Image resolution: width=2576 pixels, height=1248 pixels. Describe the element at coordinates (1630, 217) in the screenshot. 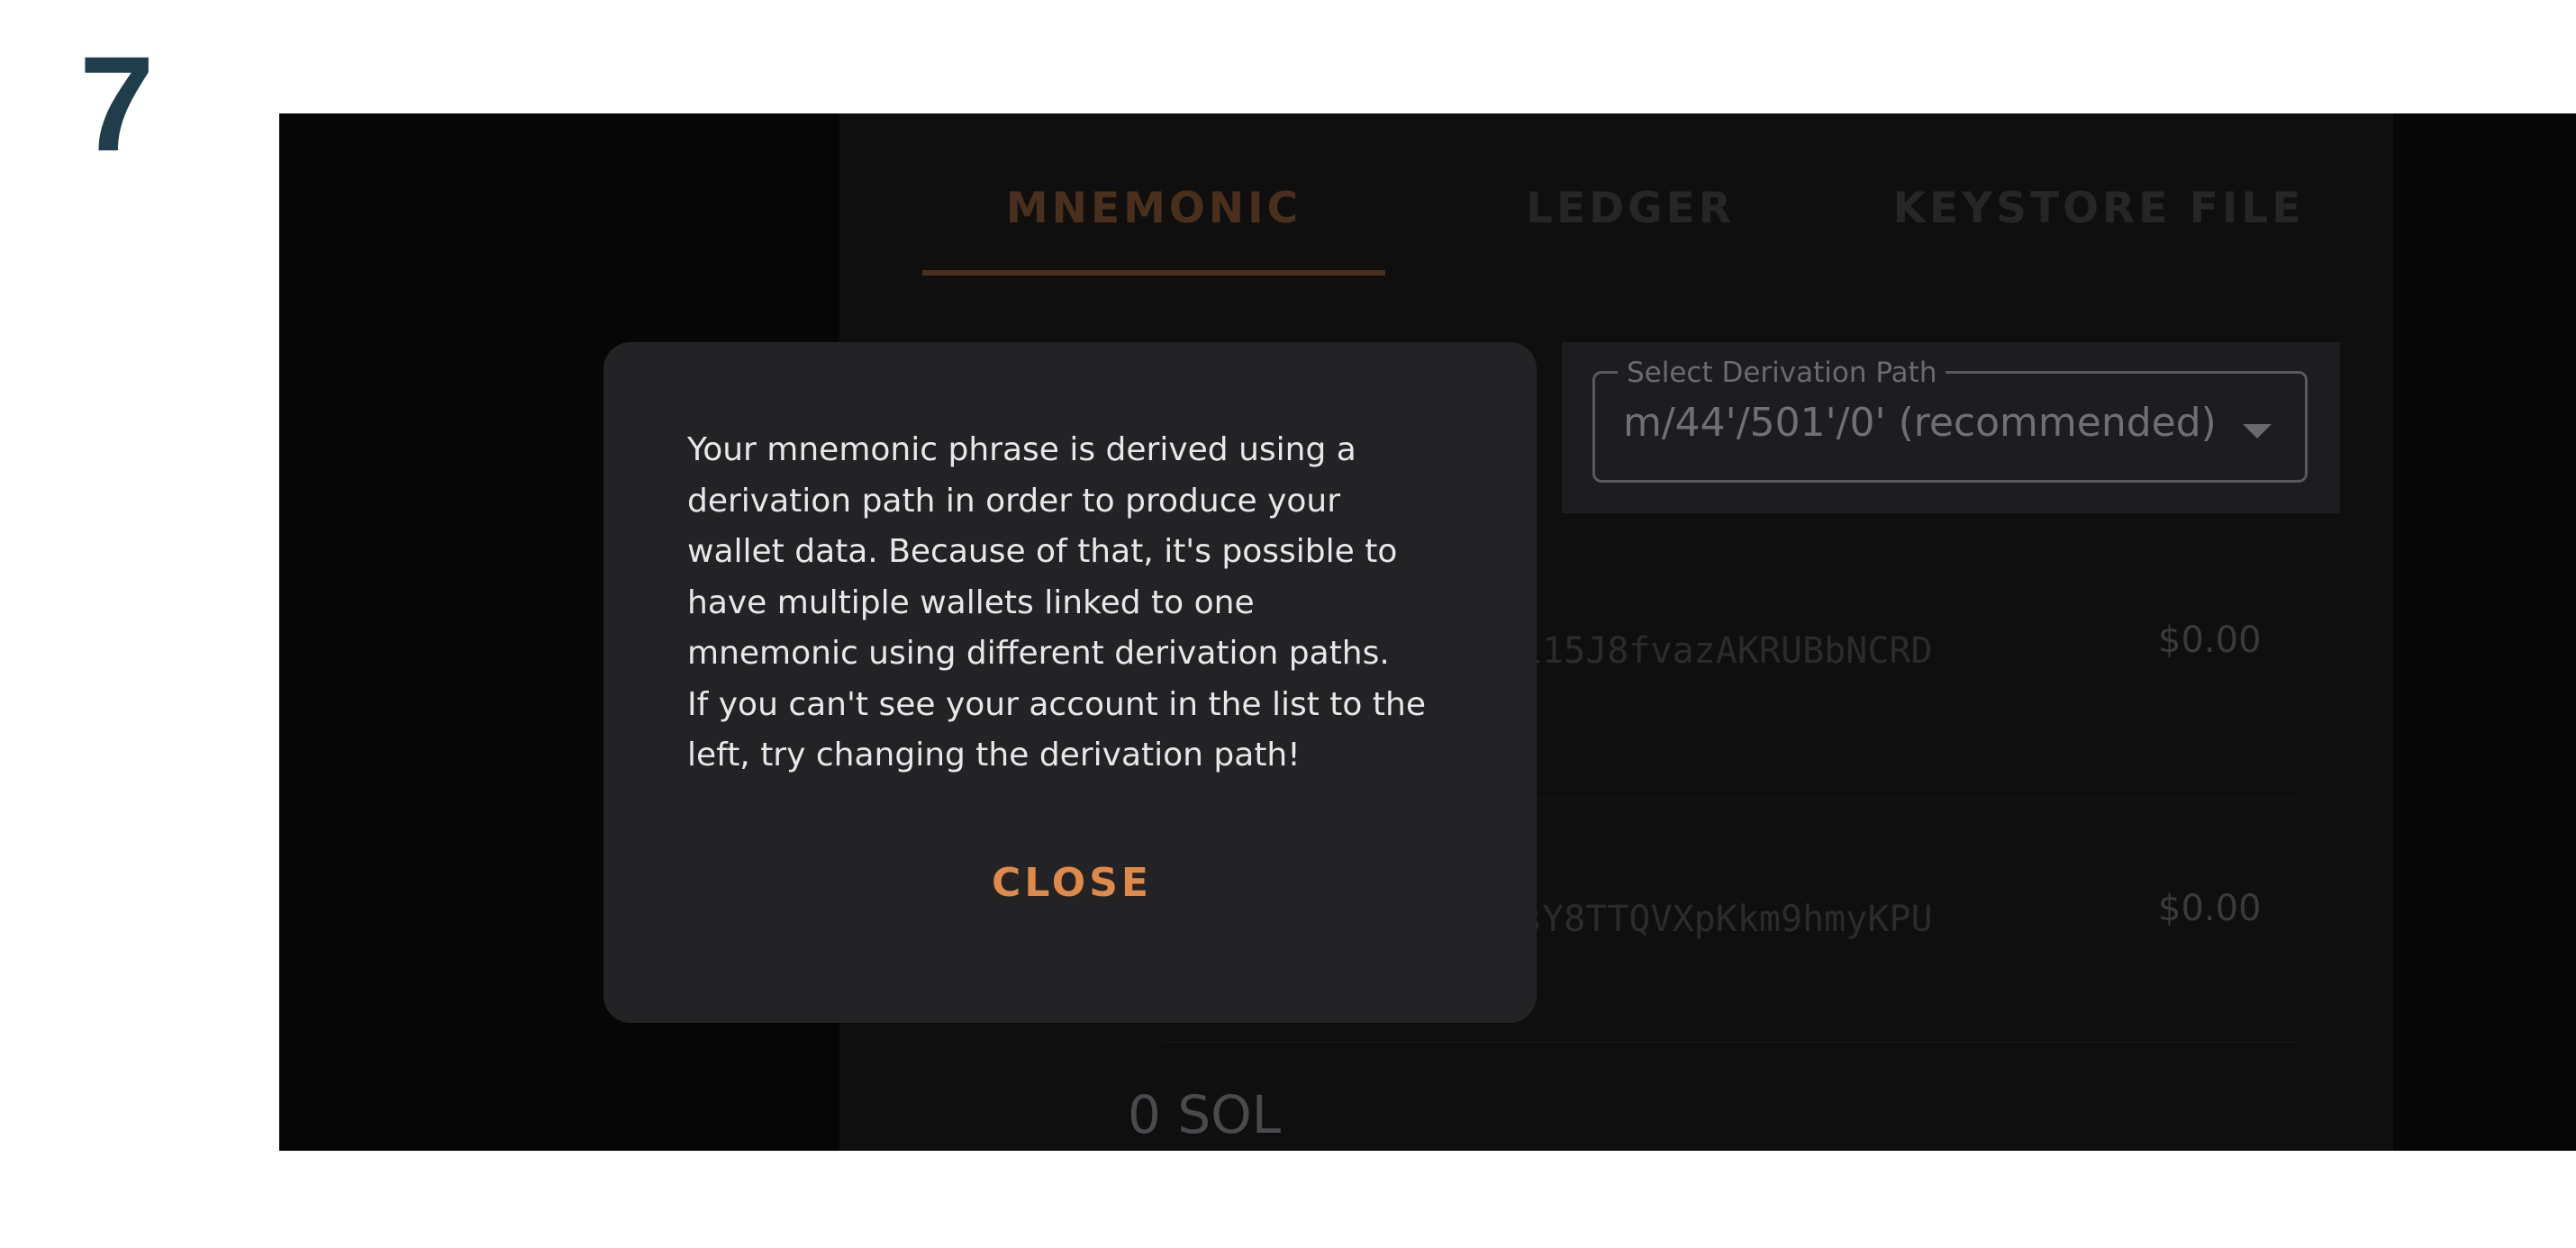

I see `tab-ledger: LEDGER` at that location.